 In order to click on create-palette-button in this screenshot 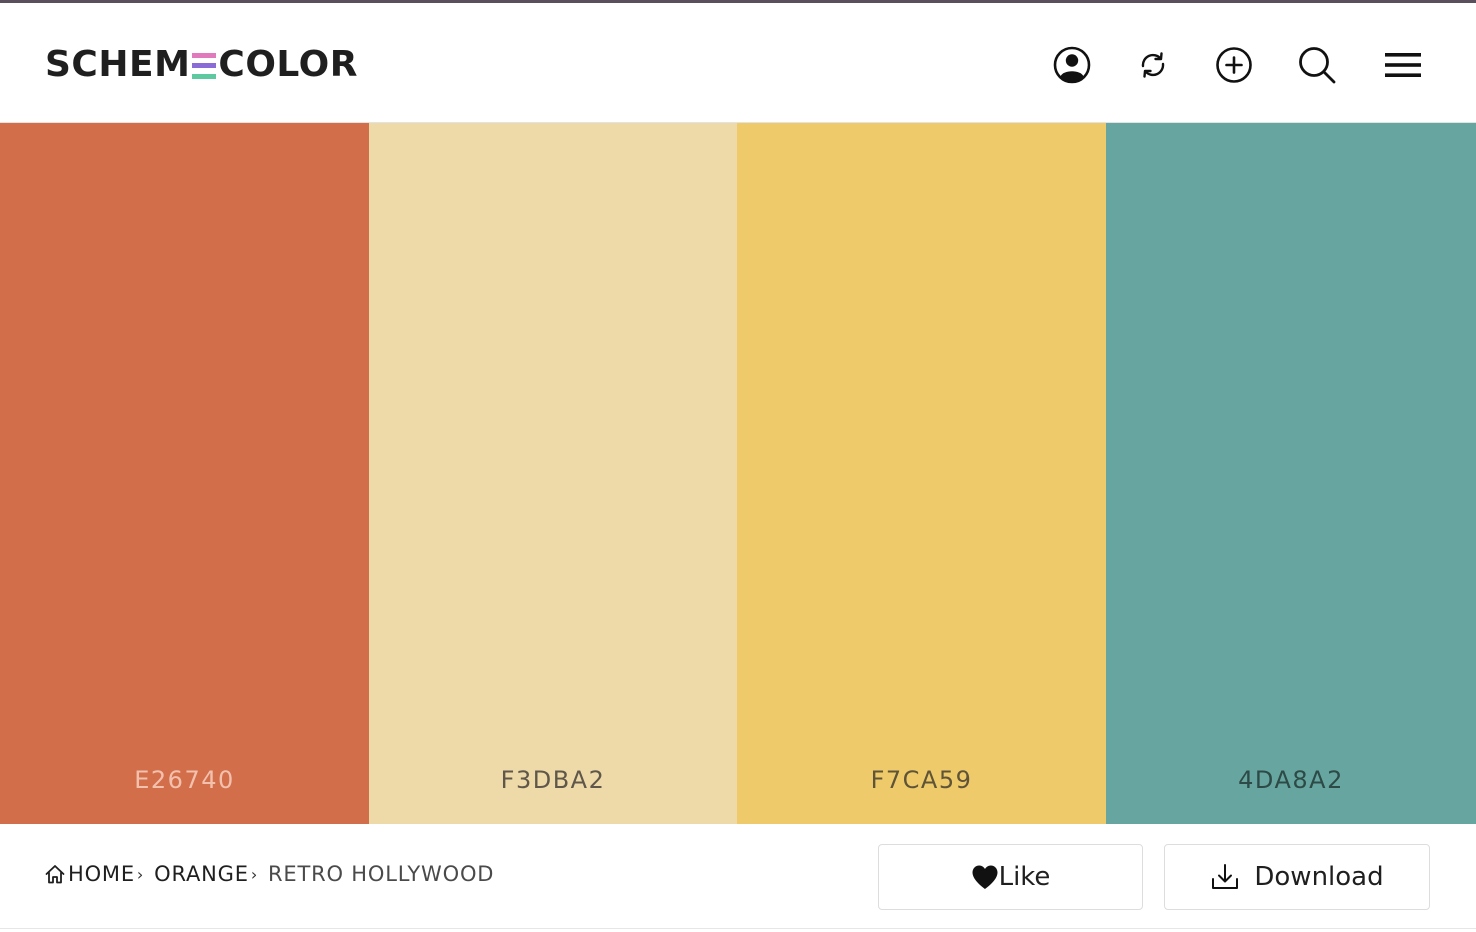, I will do `click(1234, 65)`.